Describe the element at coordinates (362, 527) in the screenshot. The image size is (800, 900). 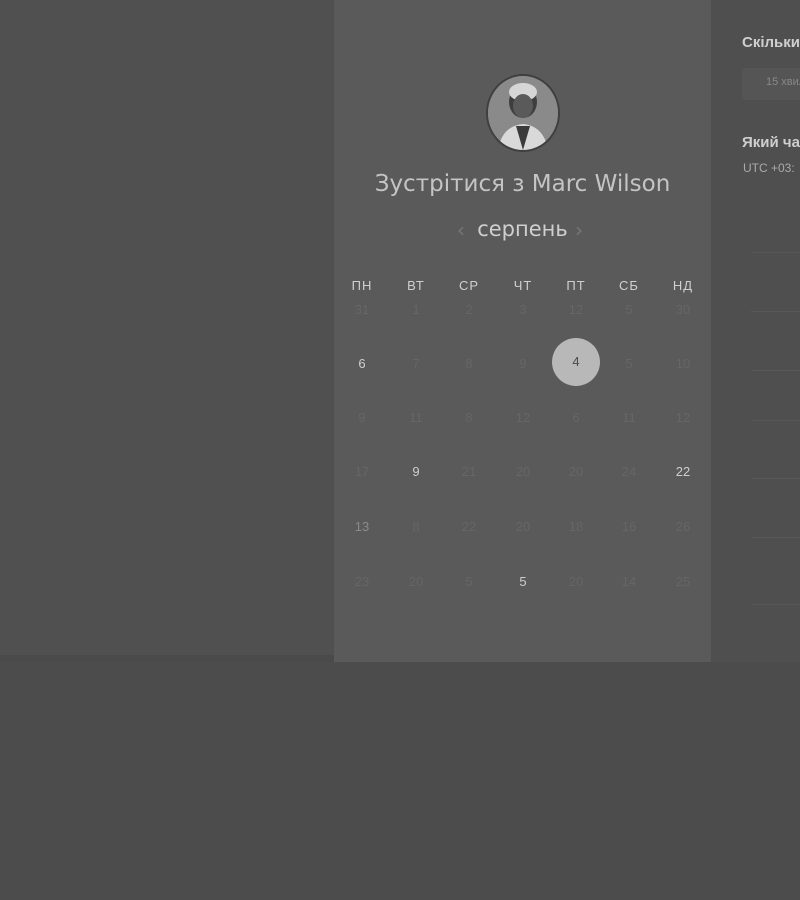
I see `calendar-day: 13` at that location.